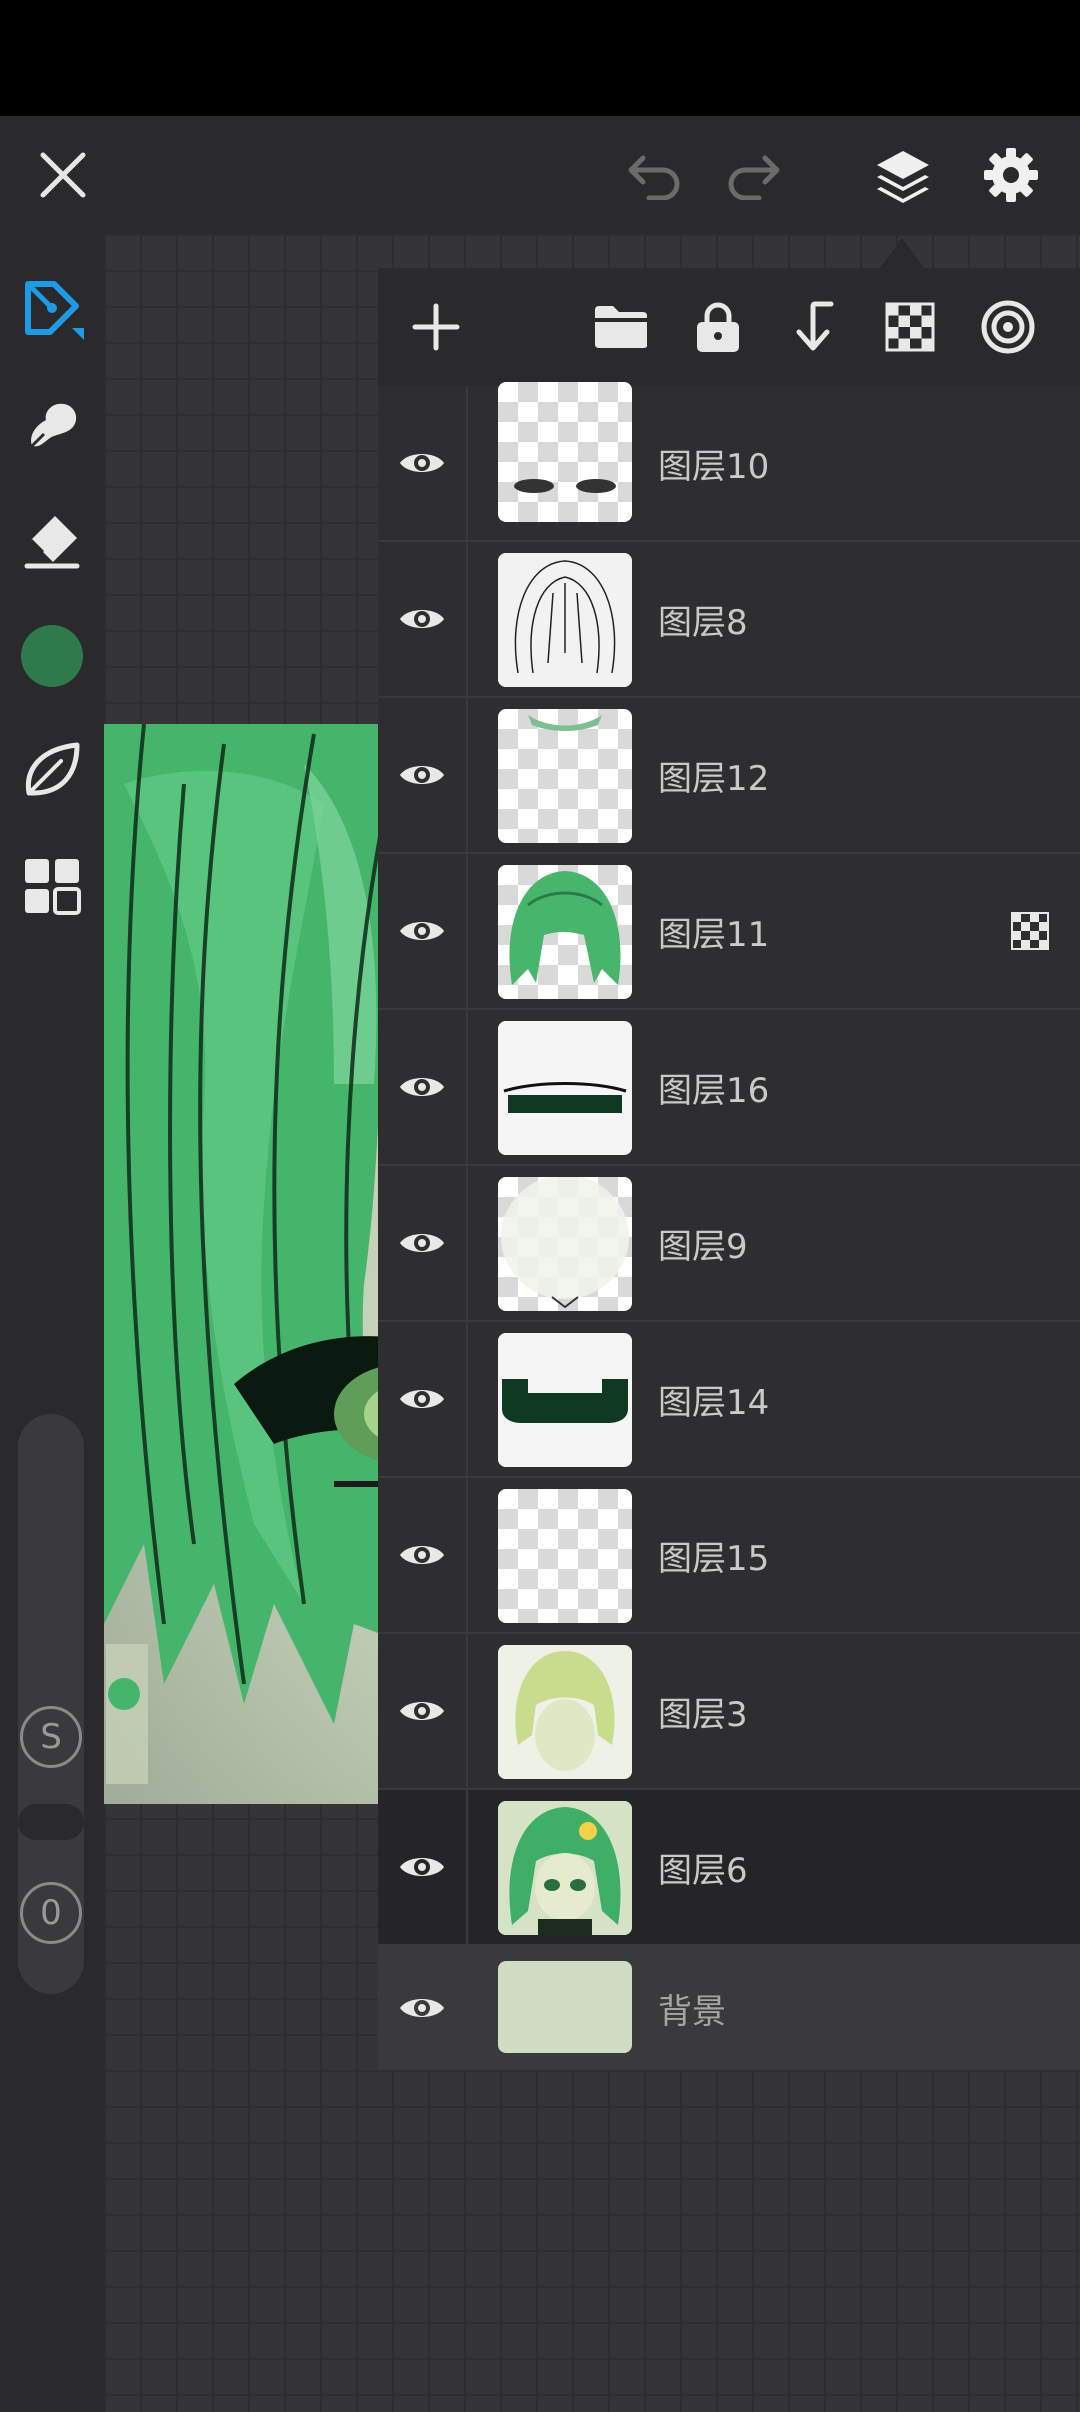 This screenshot has width=1080, height=2412. I want to click on lock-layer-button, so click(718, 327).